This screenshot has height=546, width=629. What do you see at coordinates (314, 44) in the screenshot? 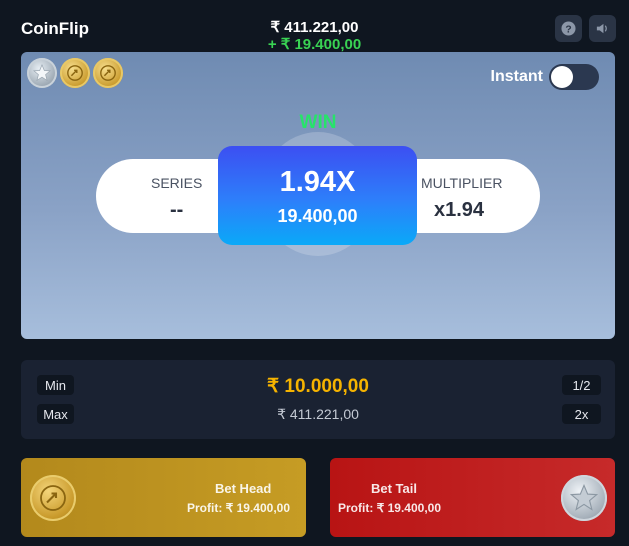
I see `balance-change: + ₹ 19.400,00` at bounding box center [314, 44].